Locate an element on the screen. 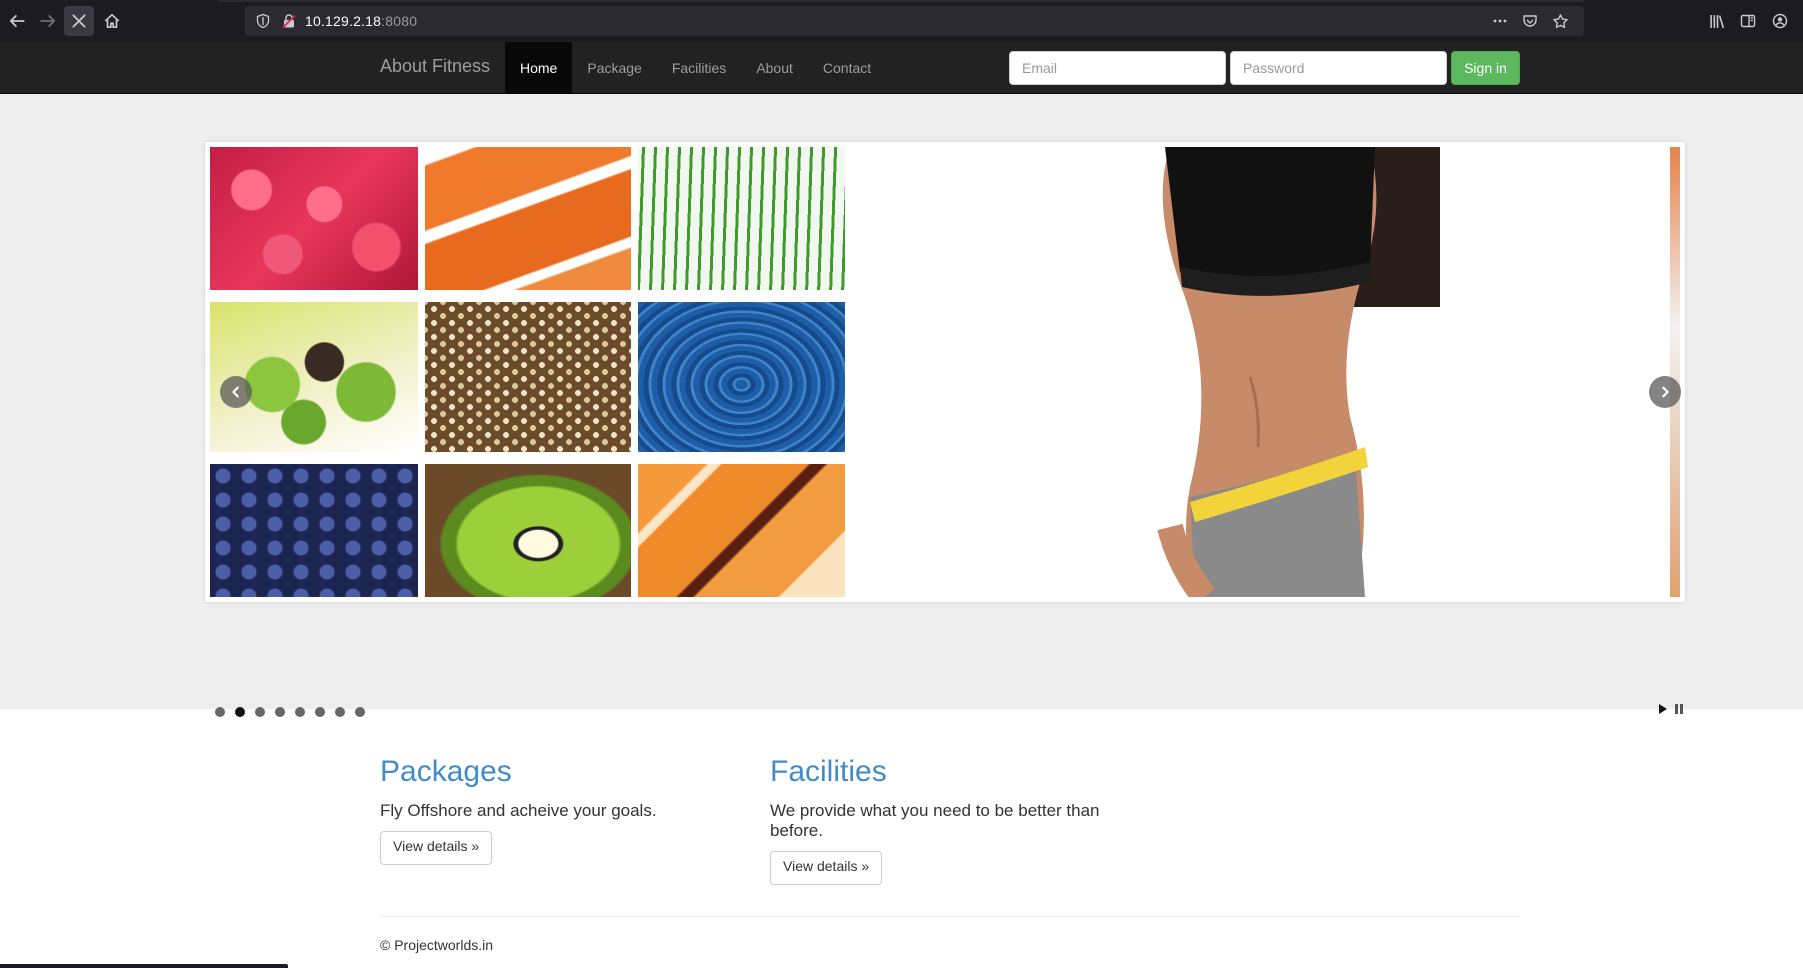 Image resolution: width=1803 pixels, height=968 pixels. url-host: 10.129.2.18 is located at coordinates (343, 21).